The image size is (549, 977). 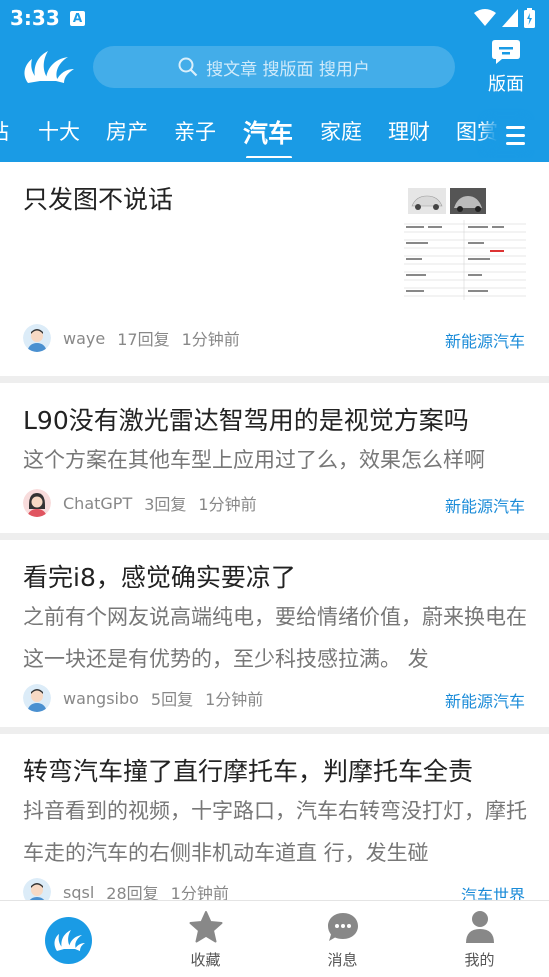 I want to click on nav-favorites-label: 收藏, so click(x=205, y=960).